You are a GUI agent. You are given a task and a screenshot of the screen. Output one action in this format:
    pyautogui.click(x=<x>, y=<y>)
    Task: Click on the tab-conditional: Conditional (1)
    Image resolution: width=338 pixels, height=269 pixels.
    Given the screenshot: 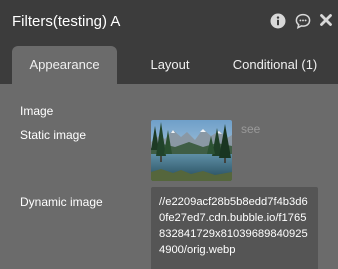 What is the action you would take?
    pyautogui.click(x=275, y=65)
    